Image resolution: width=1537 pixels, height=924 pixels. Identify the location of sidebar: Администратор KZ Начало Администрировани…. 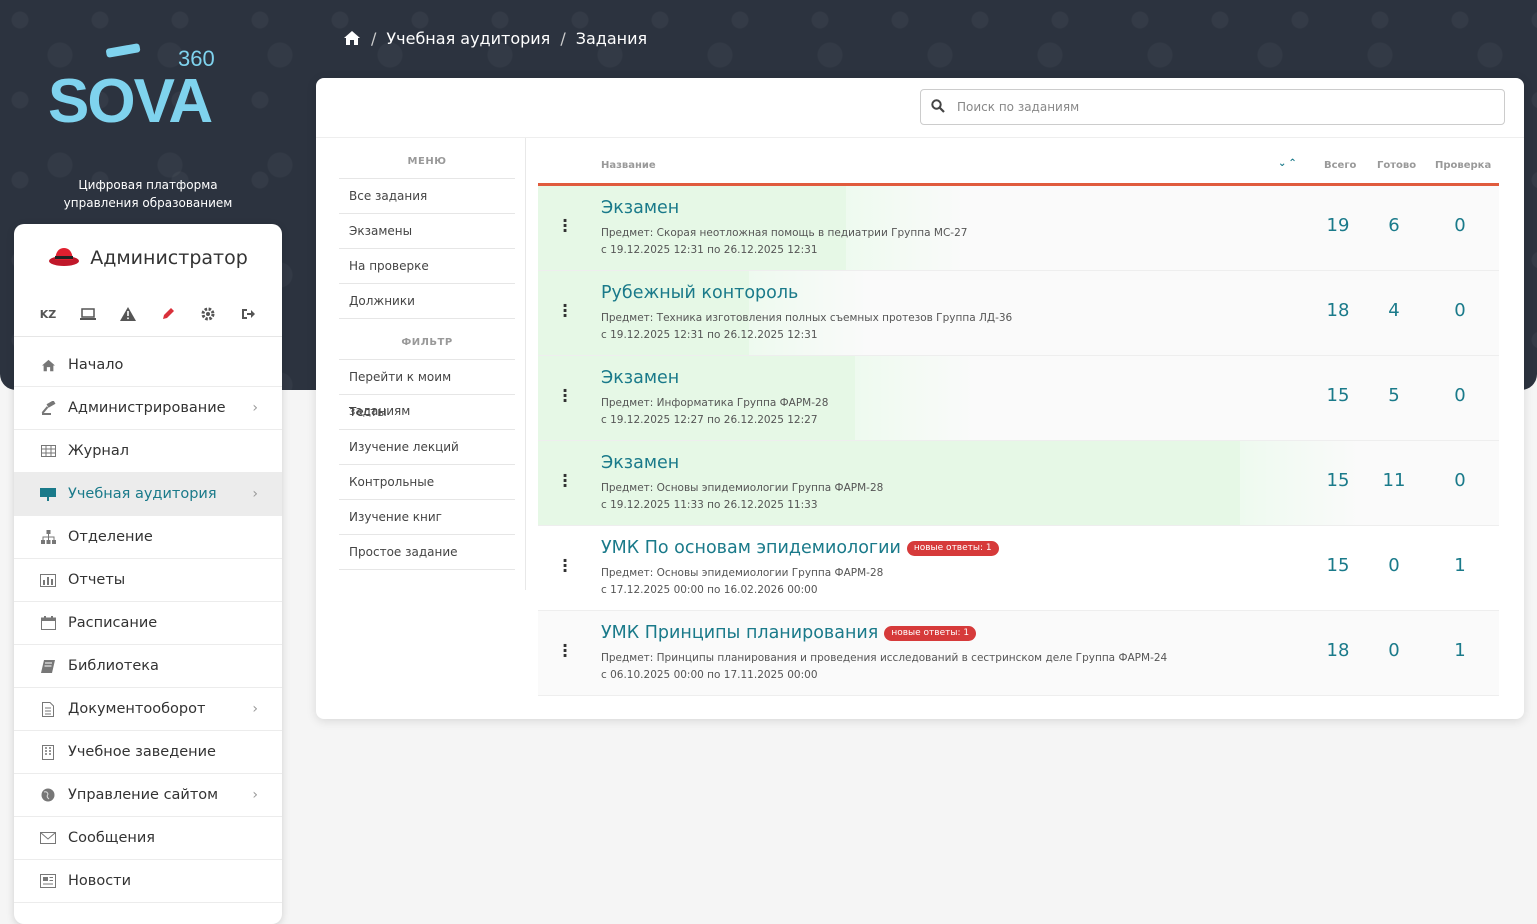
(148, 574).